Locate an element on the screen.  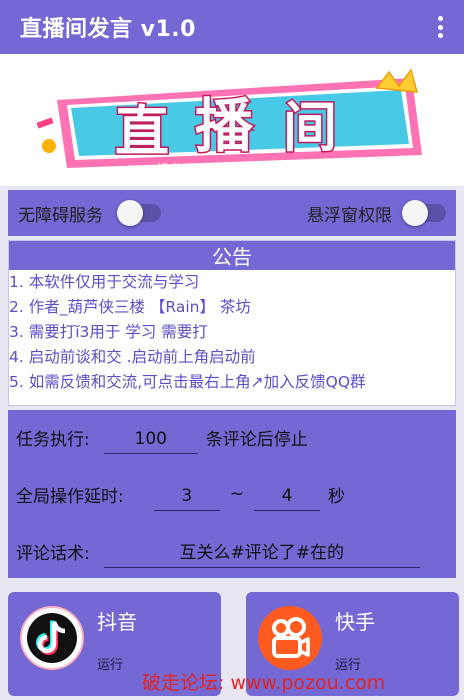
overlay-switch is located at coordinates (424, 213).